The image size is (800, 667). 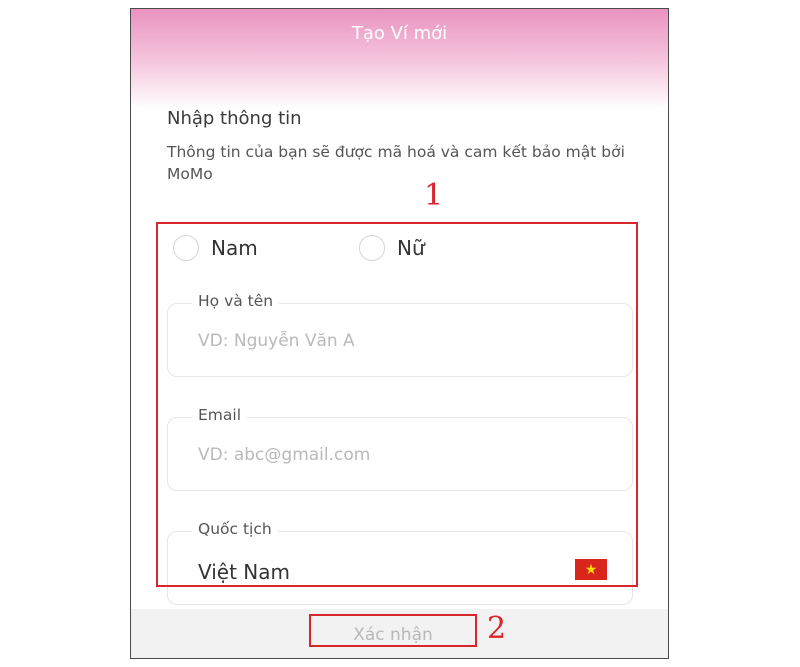 I want to click on section-title: Nhập thông tin, so click(x=234, y=118).